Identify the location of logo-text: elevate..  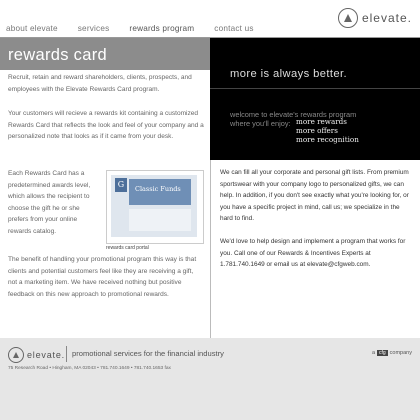
(386, 18).